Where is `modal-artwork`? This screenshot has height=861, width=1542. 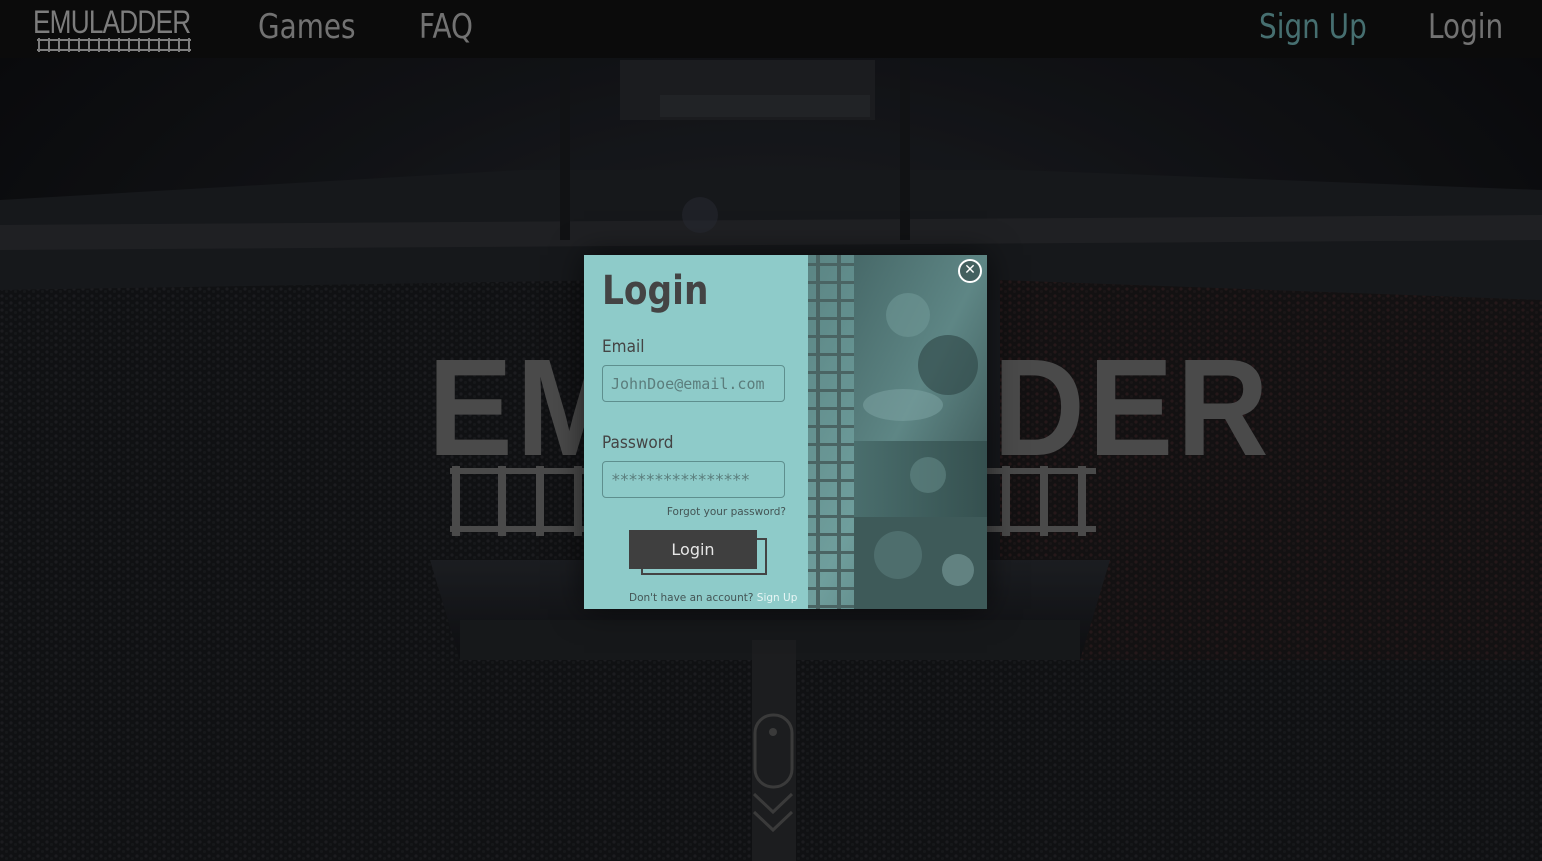
modal-artwork is located at coordinates (897, 432).